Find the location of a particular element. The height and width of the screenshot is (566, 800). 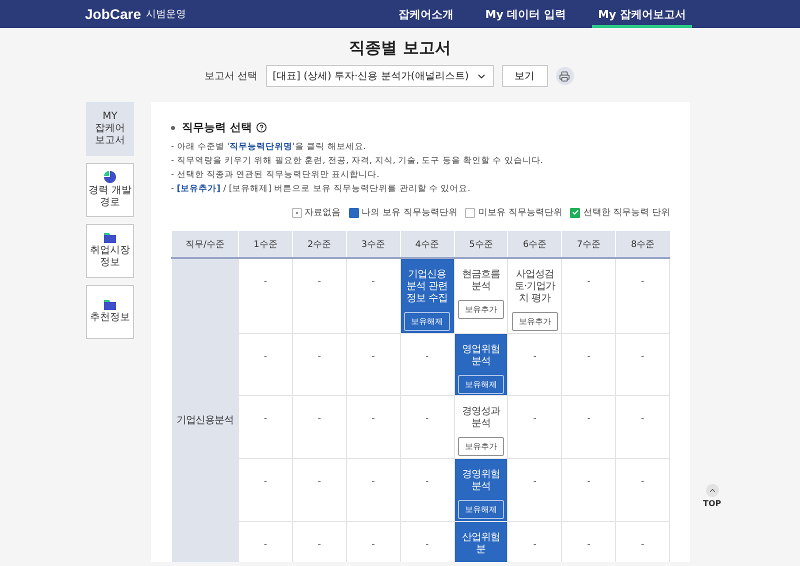

unit-link: 산업위험 분 is located at coordinates (481, 544).